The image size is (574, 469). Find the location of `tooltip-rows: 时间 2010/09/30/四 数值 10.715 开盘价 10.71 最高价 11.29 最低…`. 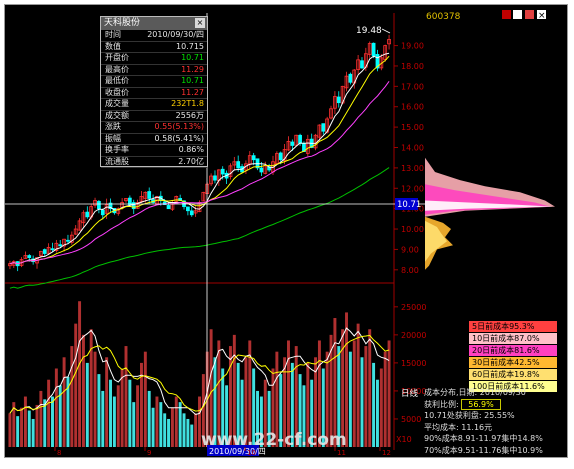

tooltip-rows: 时间 2010/09/30/四 数值 10.715 开盘价 10.71 最高价 11.29 最低… is located at coordinates (154, 99).